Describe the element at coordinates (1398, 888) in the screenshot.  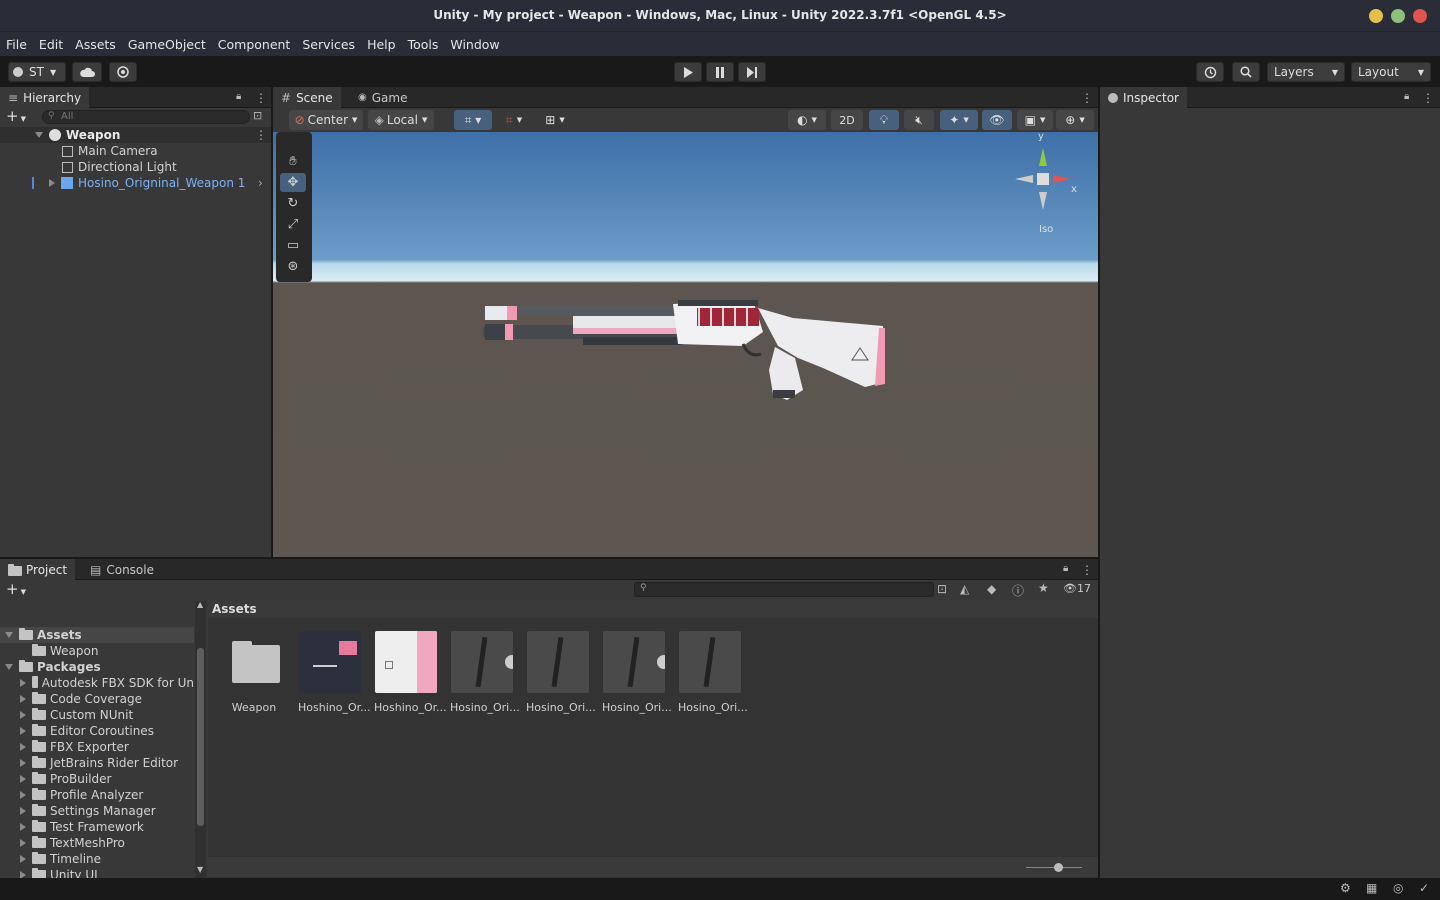
I see `progress-icon: ◎` at that location.